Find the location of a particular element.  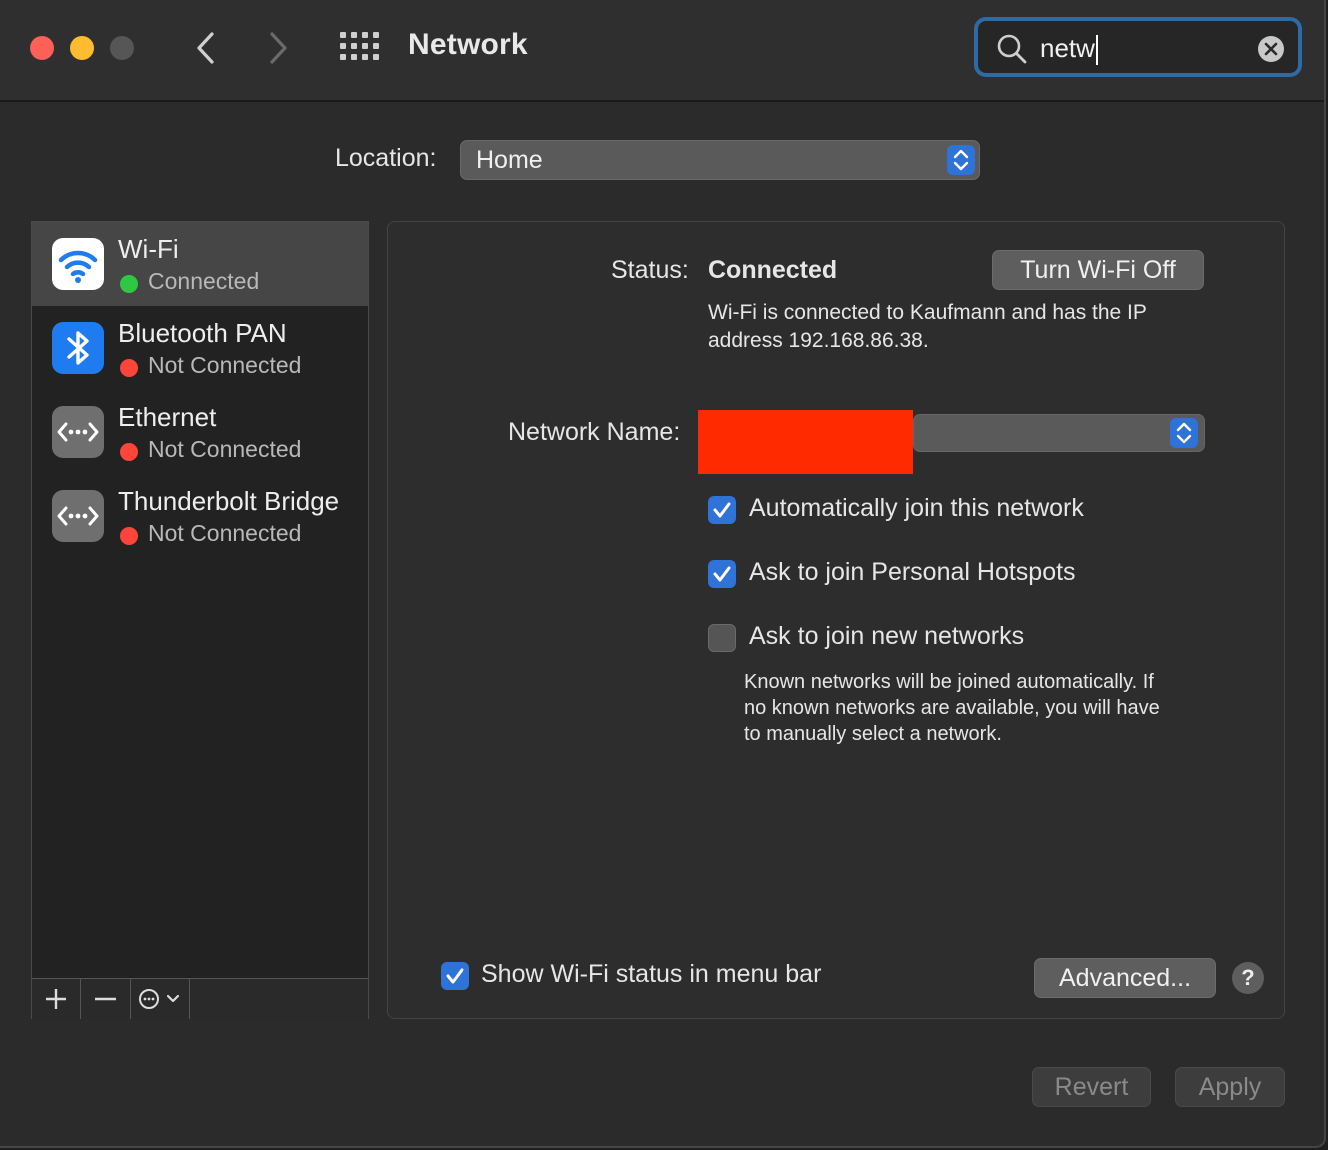

back-button is located at coordinates (205, 48).